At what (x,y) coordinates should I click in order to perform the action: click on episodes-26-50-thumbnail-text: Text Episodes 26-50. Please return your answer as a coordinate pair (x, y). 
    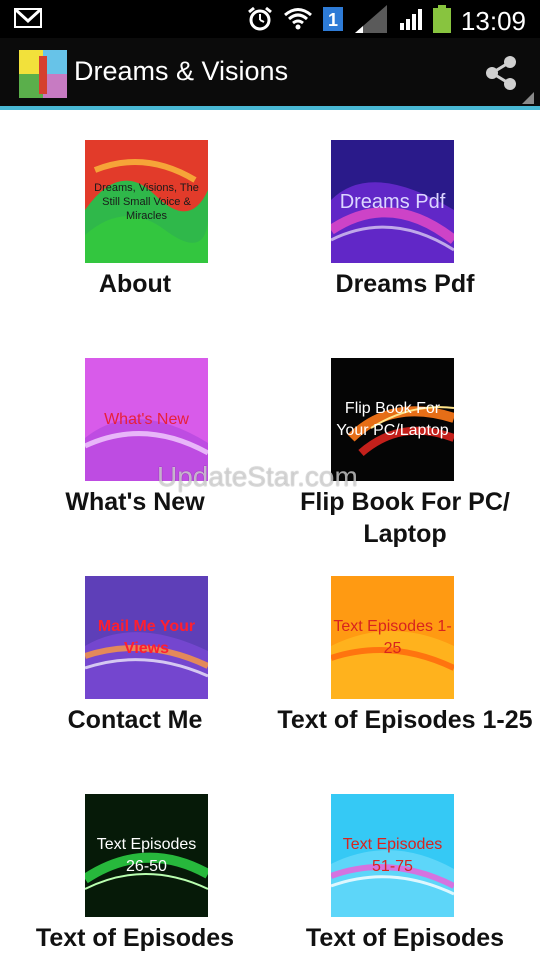
    Looking at the image, I should click on (146, 855).